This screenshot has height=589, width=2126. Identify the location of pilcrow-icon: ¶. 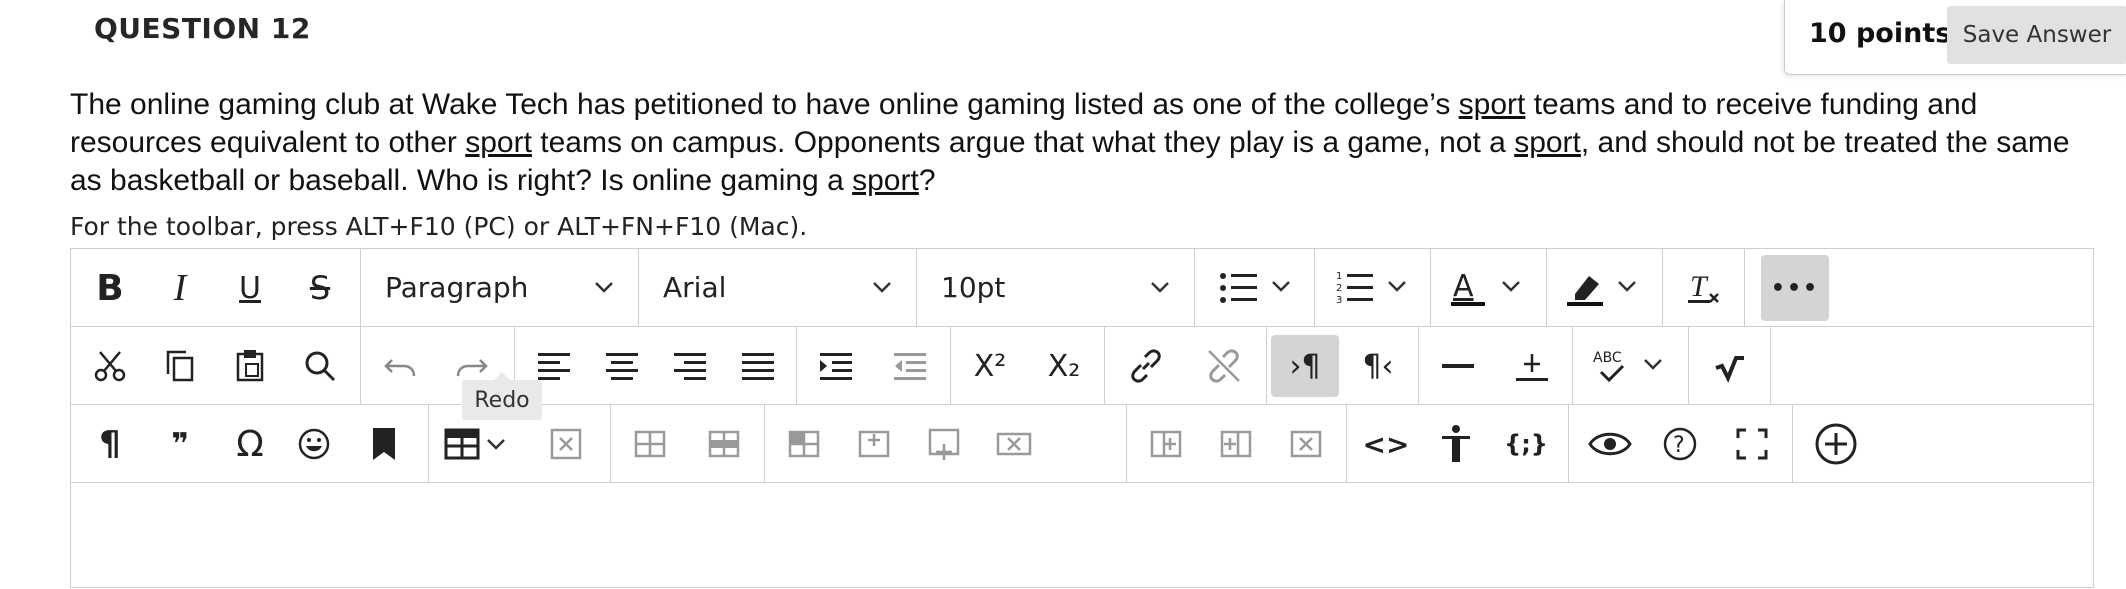
(110, 444).